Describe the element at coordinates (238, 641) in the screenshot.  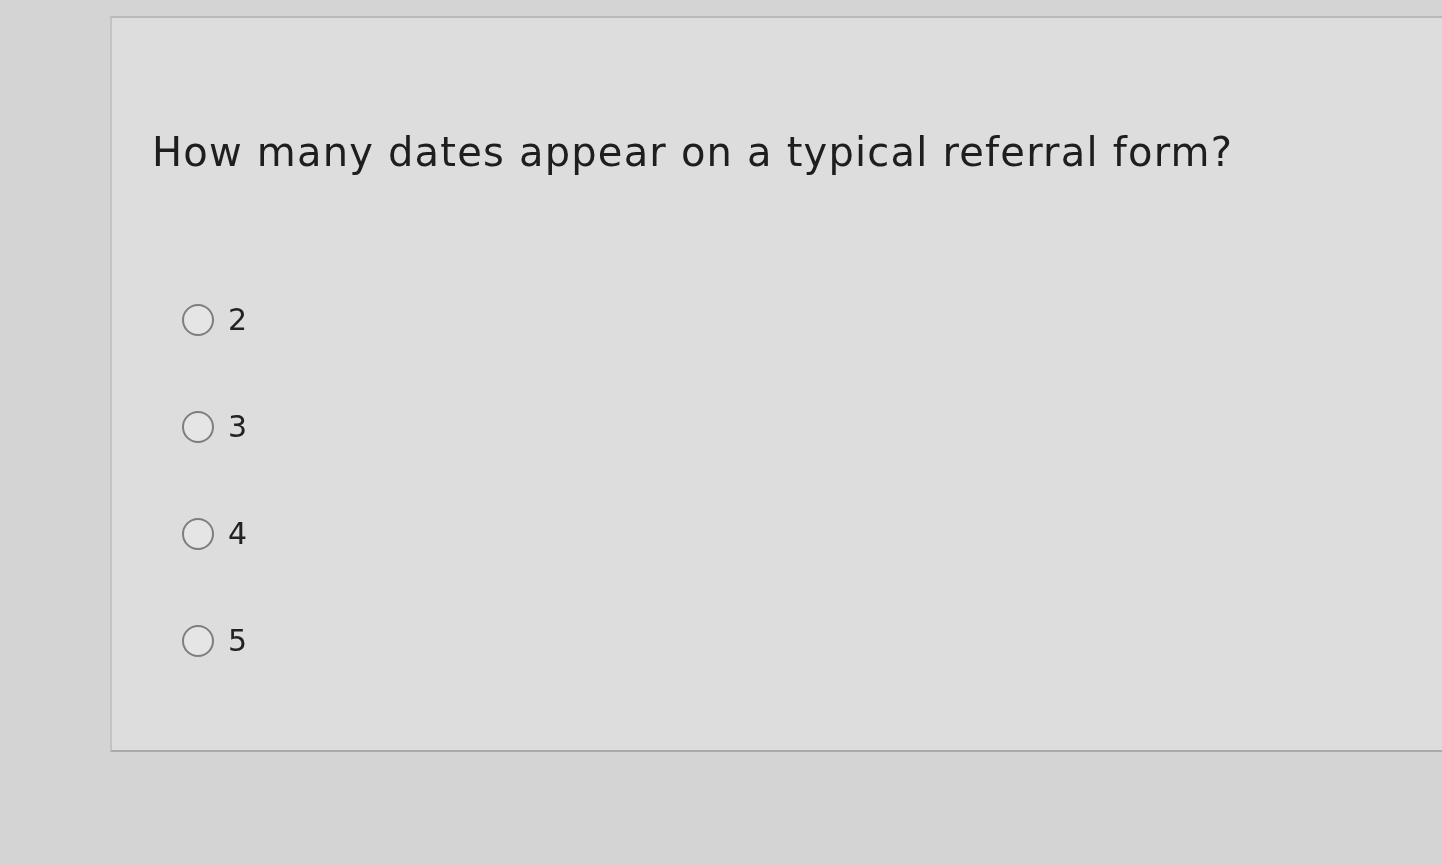
I see `option-label: 5` at that location.